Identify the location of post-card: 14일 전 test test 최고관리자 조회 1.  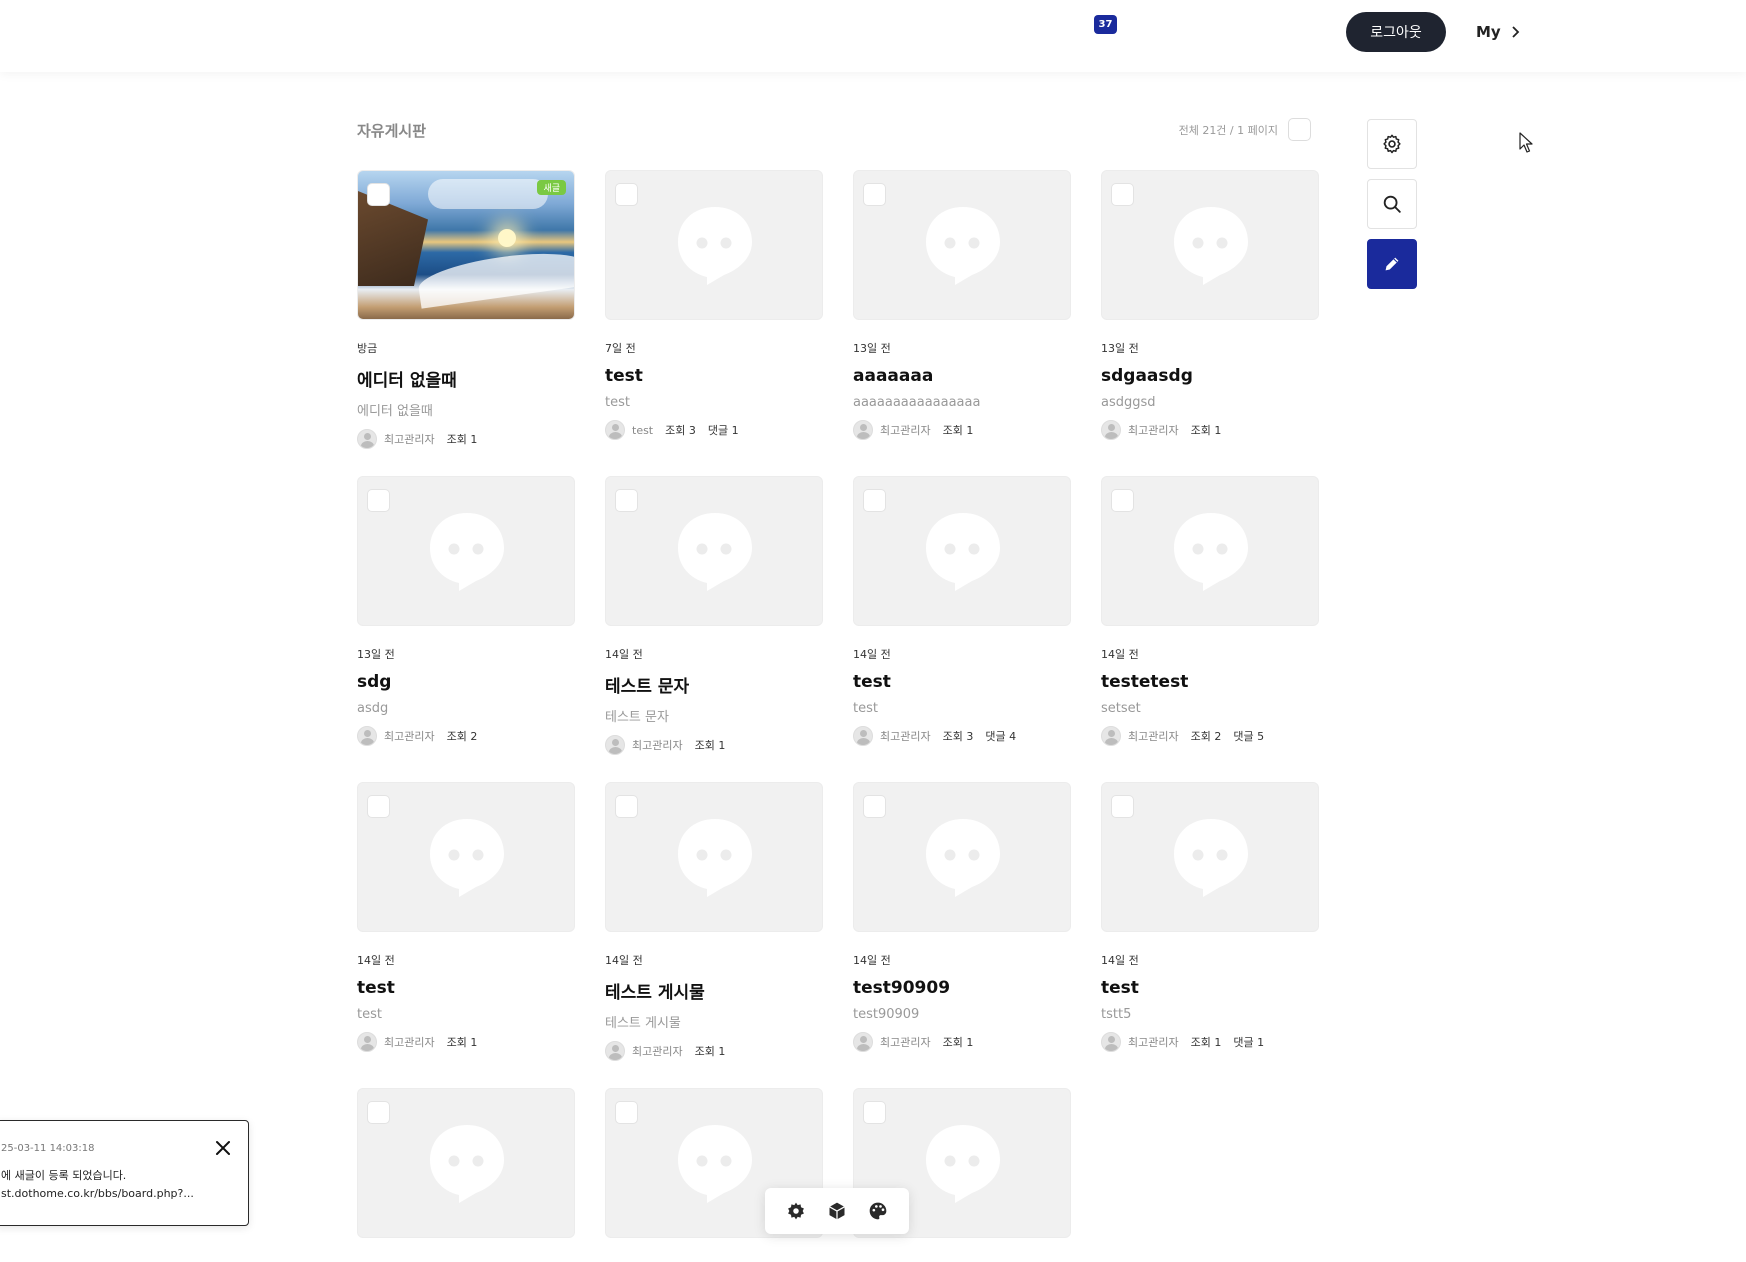
(466, 917).